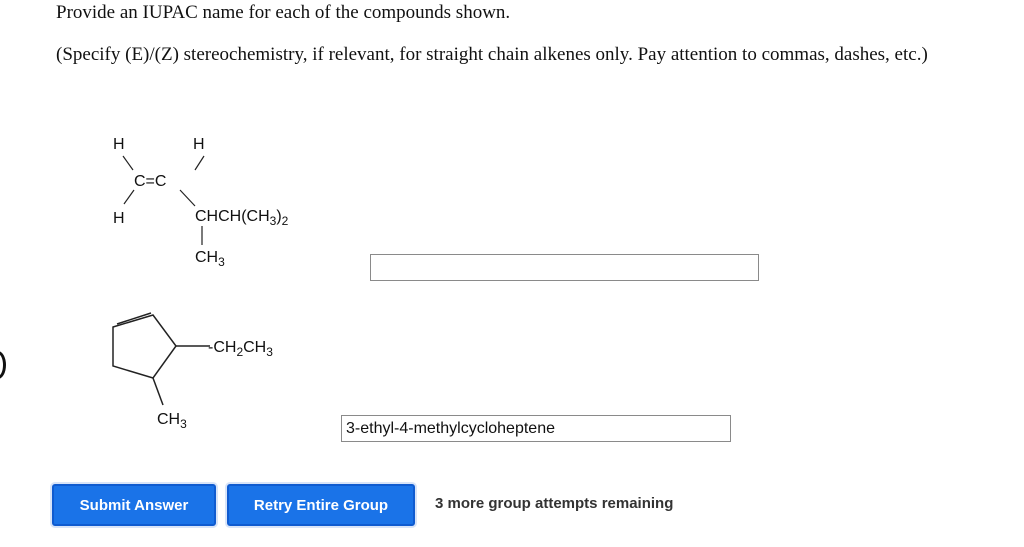  I want to click on ethyl-label: -CH2CH3, so click(240, 349).